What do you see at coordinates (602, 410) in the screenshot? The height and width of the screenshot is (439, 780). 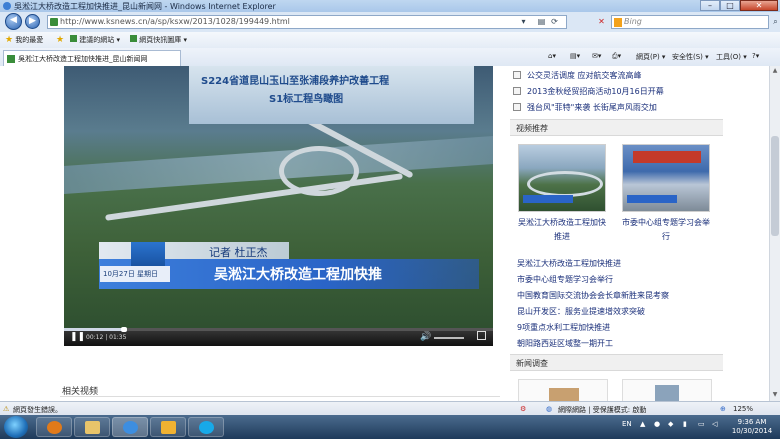 I see `zone-text: 網際網路 | 受保護模式: 啟動` at bounding box center [602, 410].